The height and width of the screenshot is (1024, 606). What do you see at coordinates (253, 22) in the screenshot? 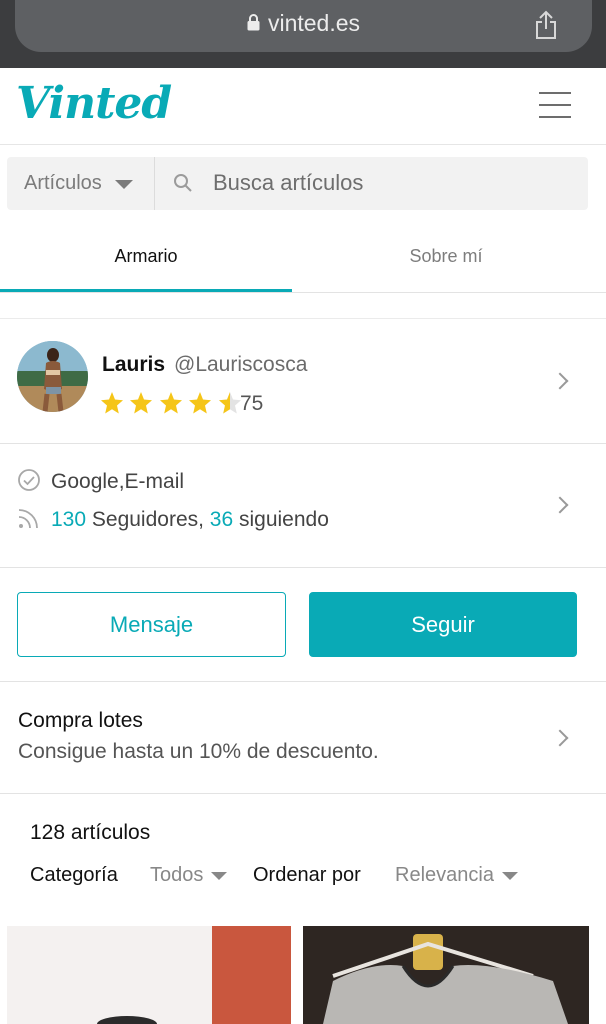
I see `lock-icon` at bounding box center [253, 22].